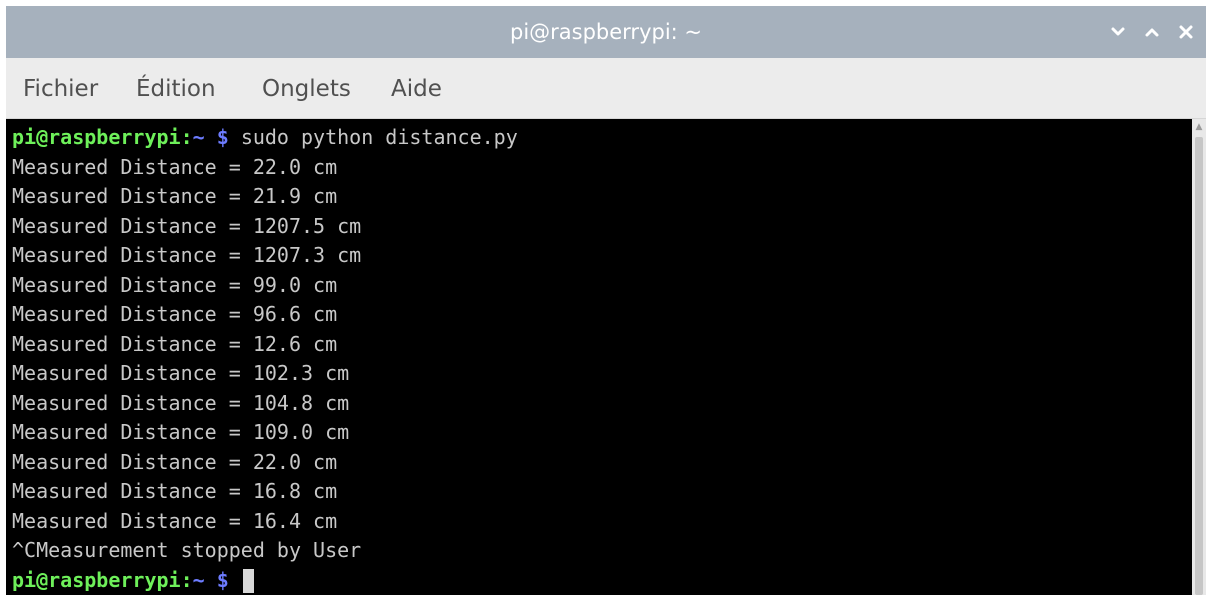 This screenshot has width=1212, height=595. Describe the element at coordinates (175, 314) in the screenshot. I see `output-line: Measured Distance = 96.6 cm` at that location.